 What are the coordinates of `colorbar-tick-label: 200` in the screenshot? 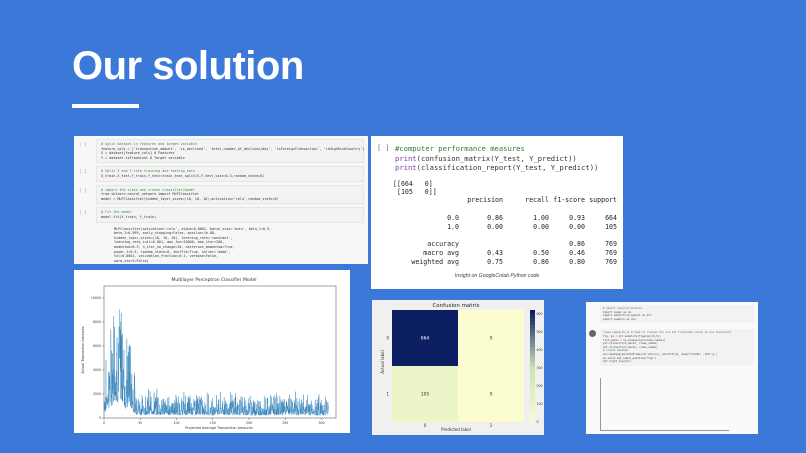 It's located at (540, 386).